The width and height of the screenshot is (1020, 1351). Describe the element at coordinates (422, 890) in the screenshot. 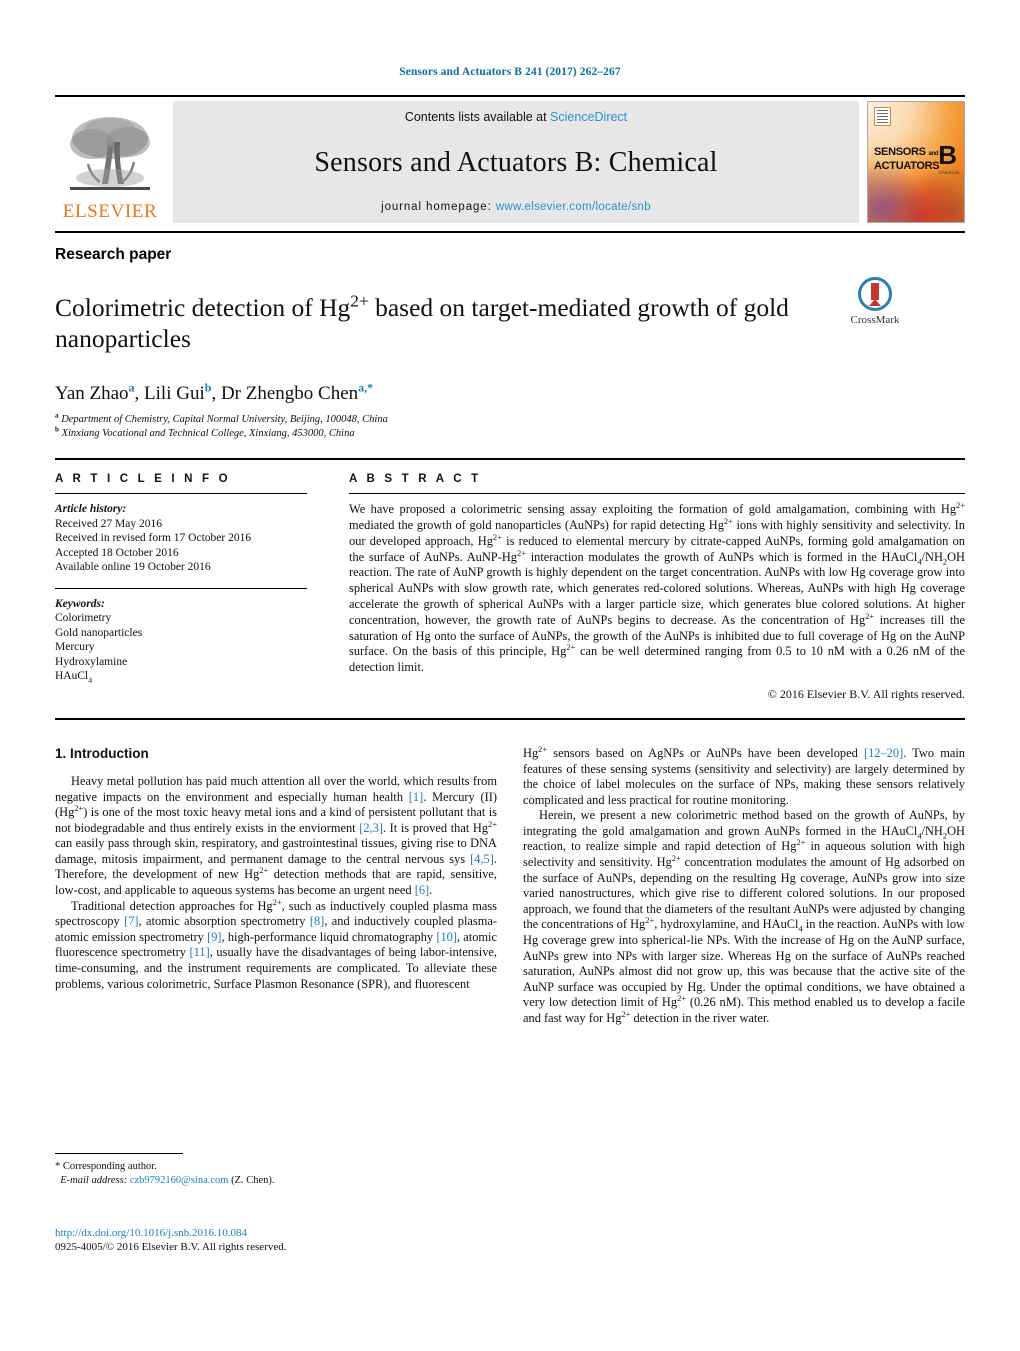

I see `citation-6: [6]` at that location.